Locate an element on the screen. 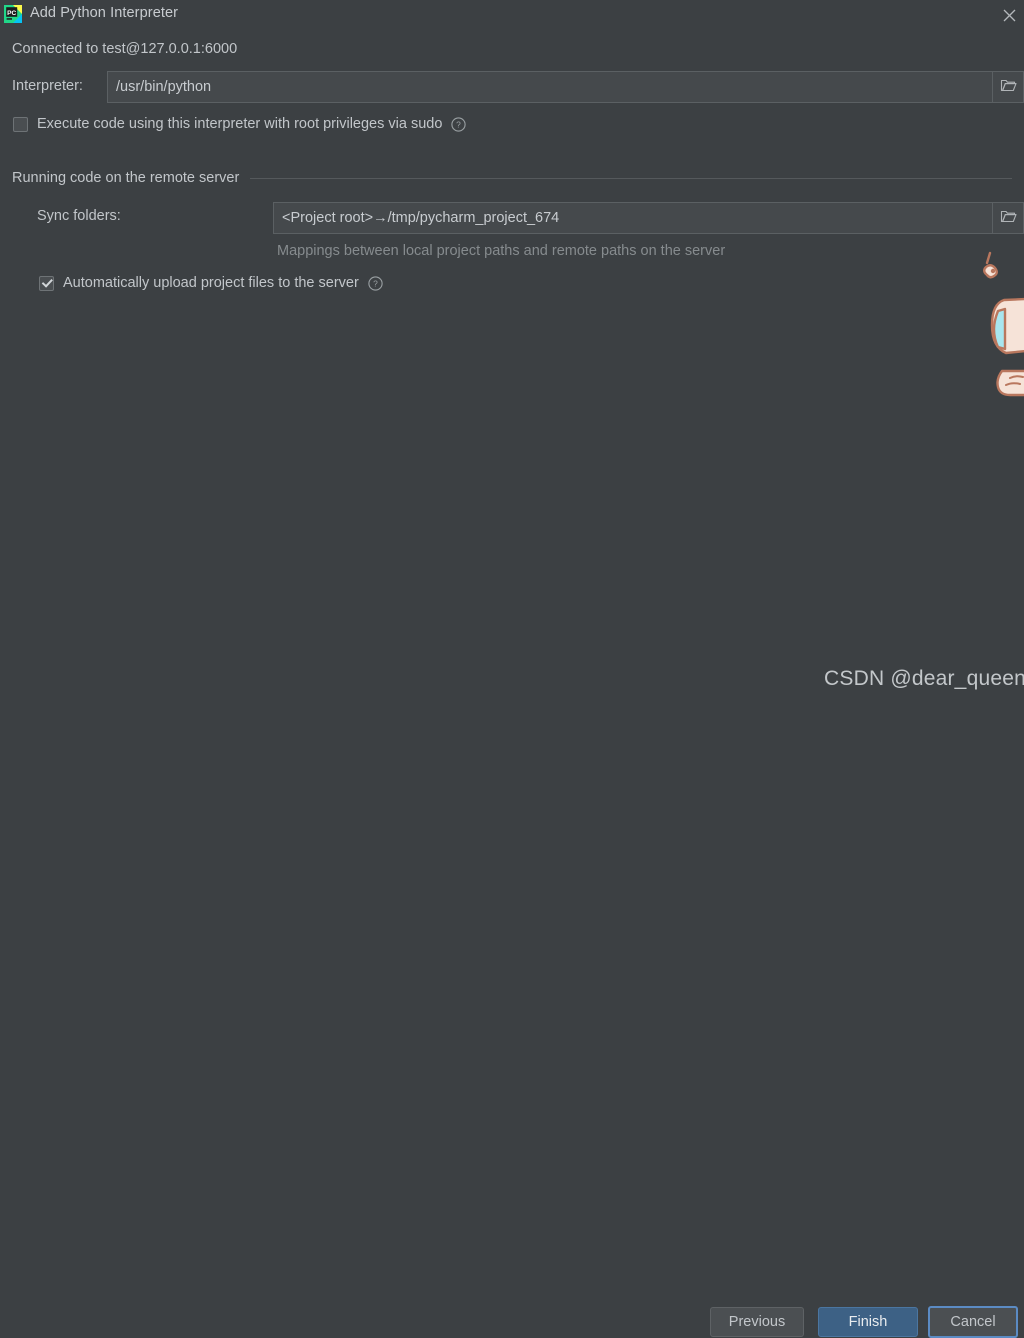  sync-folders-value: <Project root>→/tmp/pycharm_project_674 is located at coordinates (421, 218).